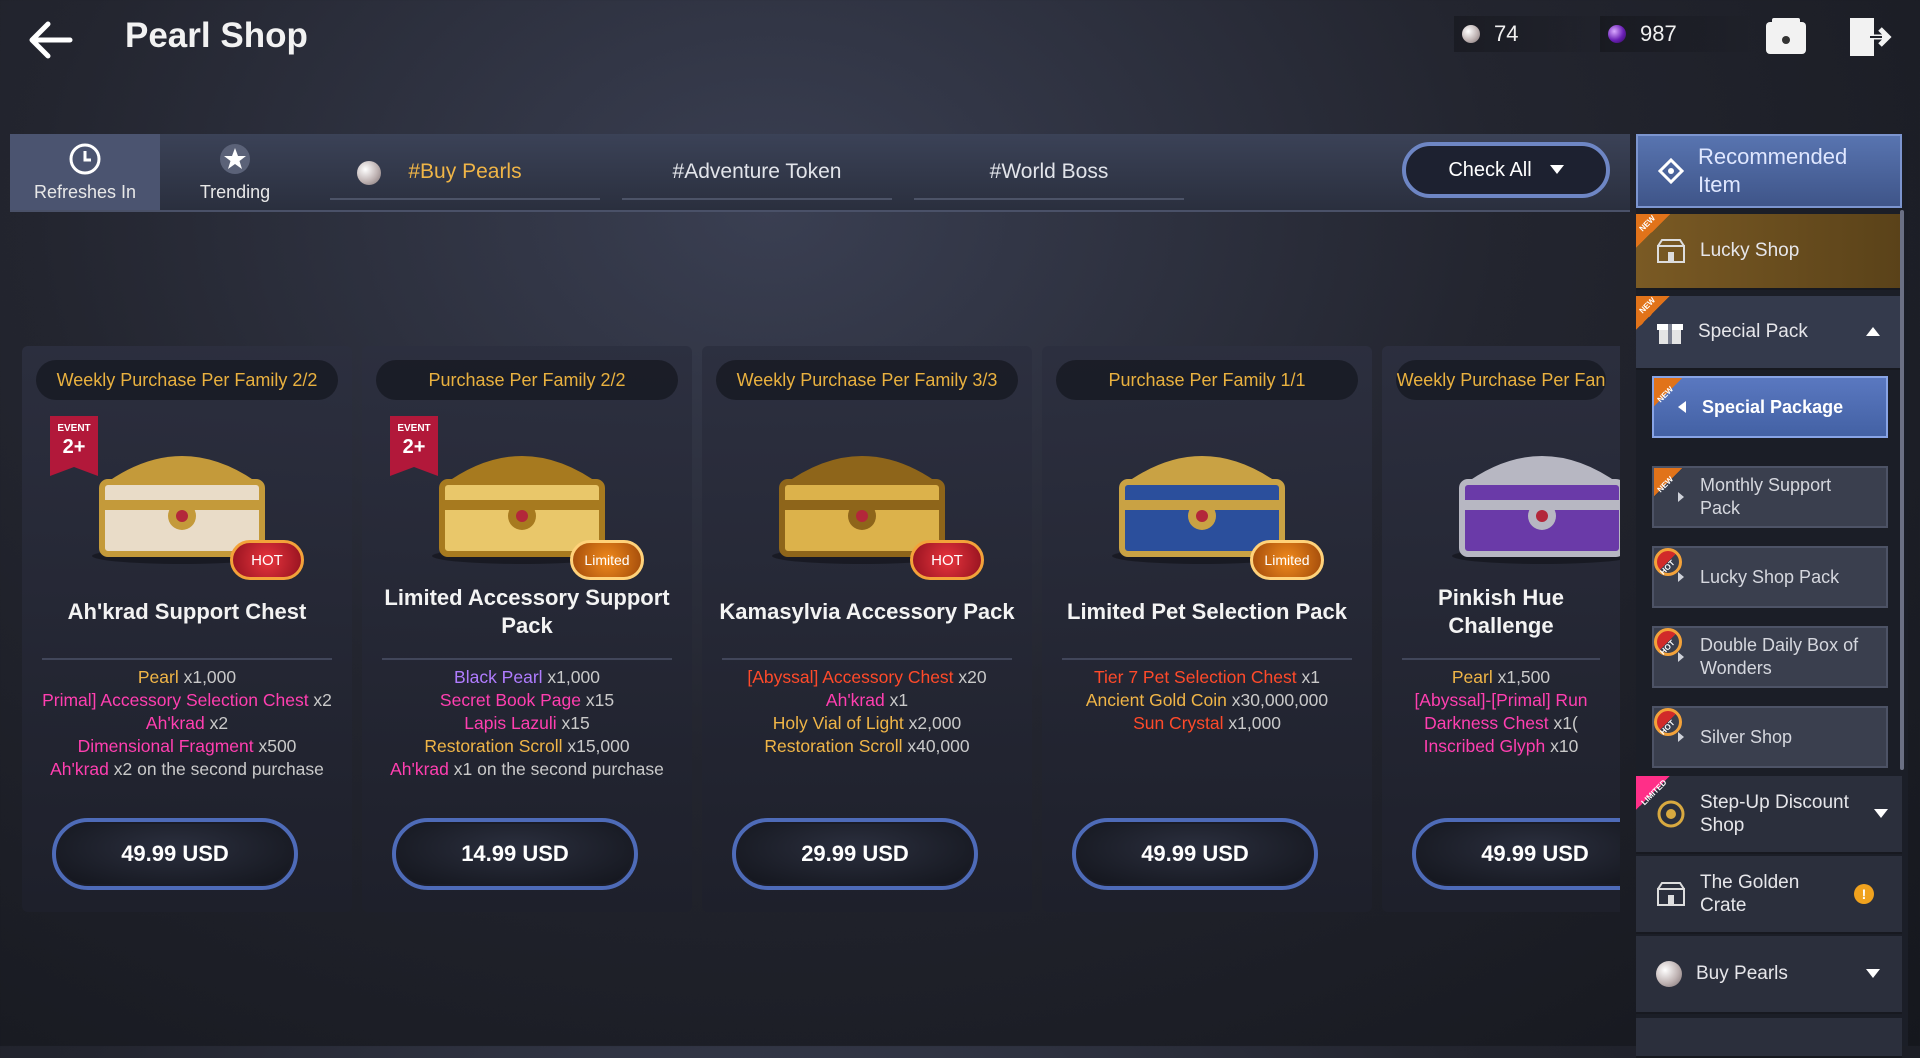  I want to click on item-name: [Abyssal] Accessory Chest, so click(850, 677).